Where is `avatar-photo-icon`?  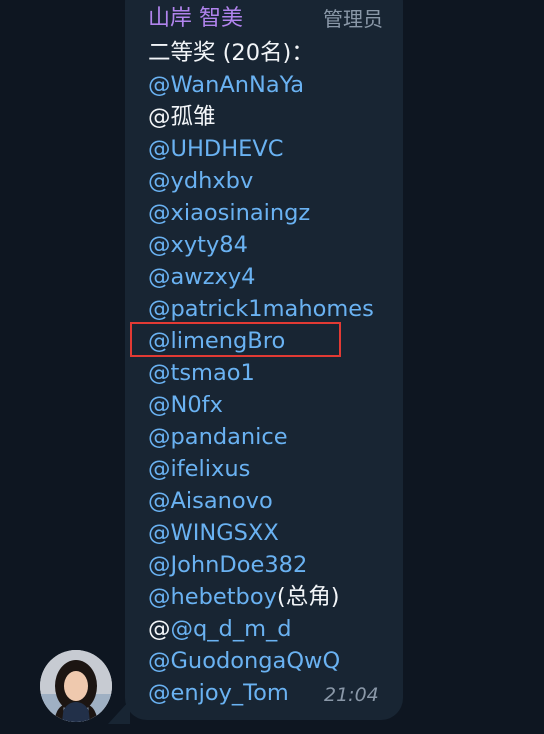
avatar-photo-icon is located at coordinates (76, 686).